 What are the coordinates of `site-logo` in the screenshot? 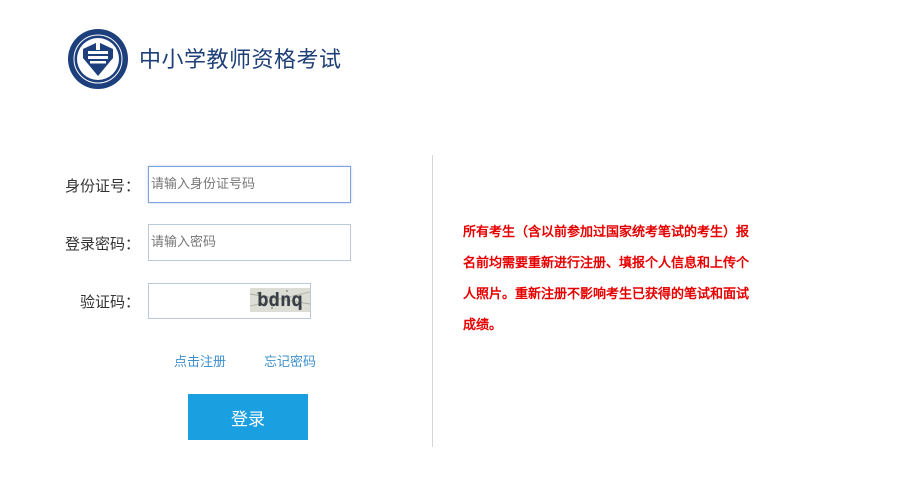 It's located at (98, 59).